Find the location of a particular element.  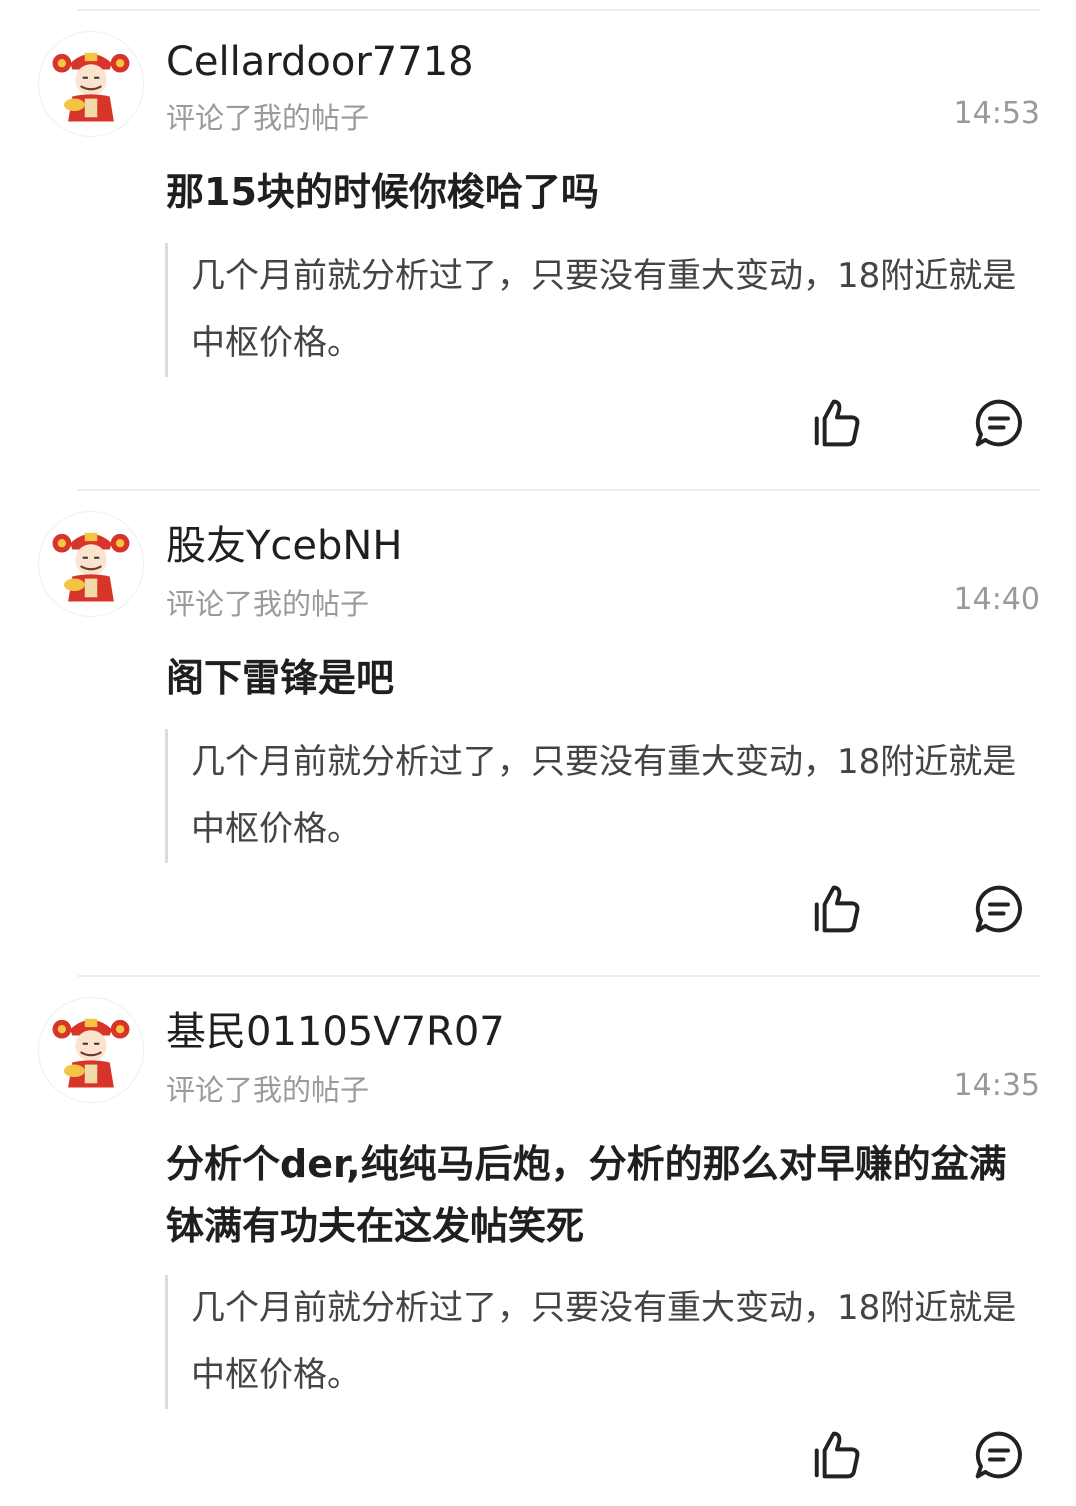

comment-text: 那15块的时候你梭哈了吗 is located at coordinates (382, 192).